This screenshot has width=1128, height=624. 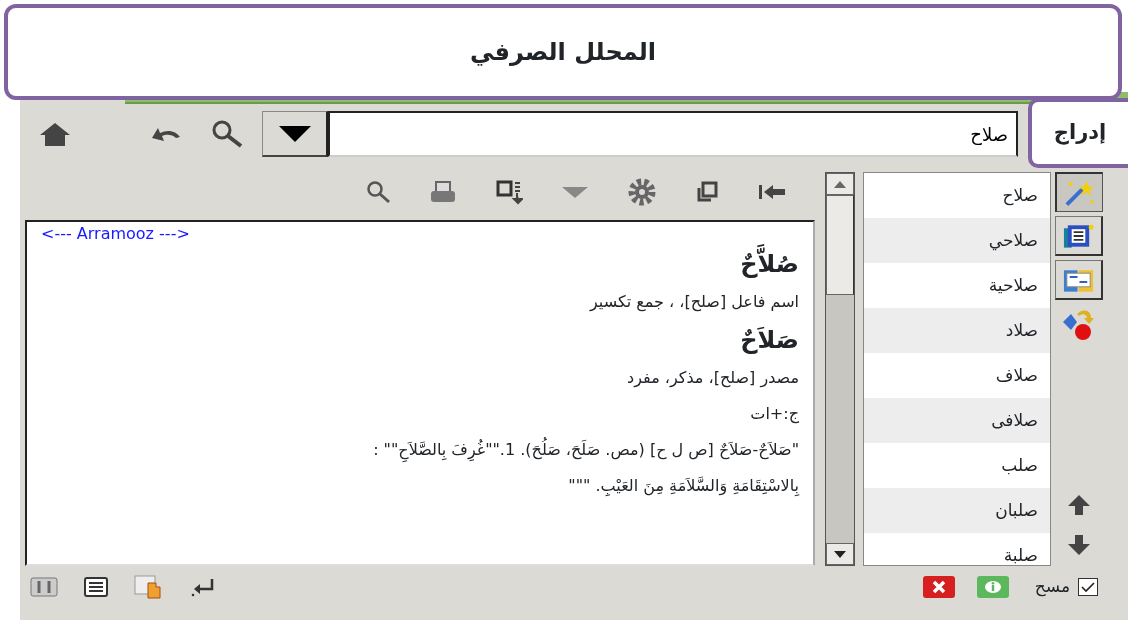 I want to click on copy-icon, so click(x=707, y=192).